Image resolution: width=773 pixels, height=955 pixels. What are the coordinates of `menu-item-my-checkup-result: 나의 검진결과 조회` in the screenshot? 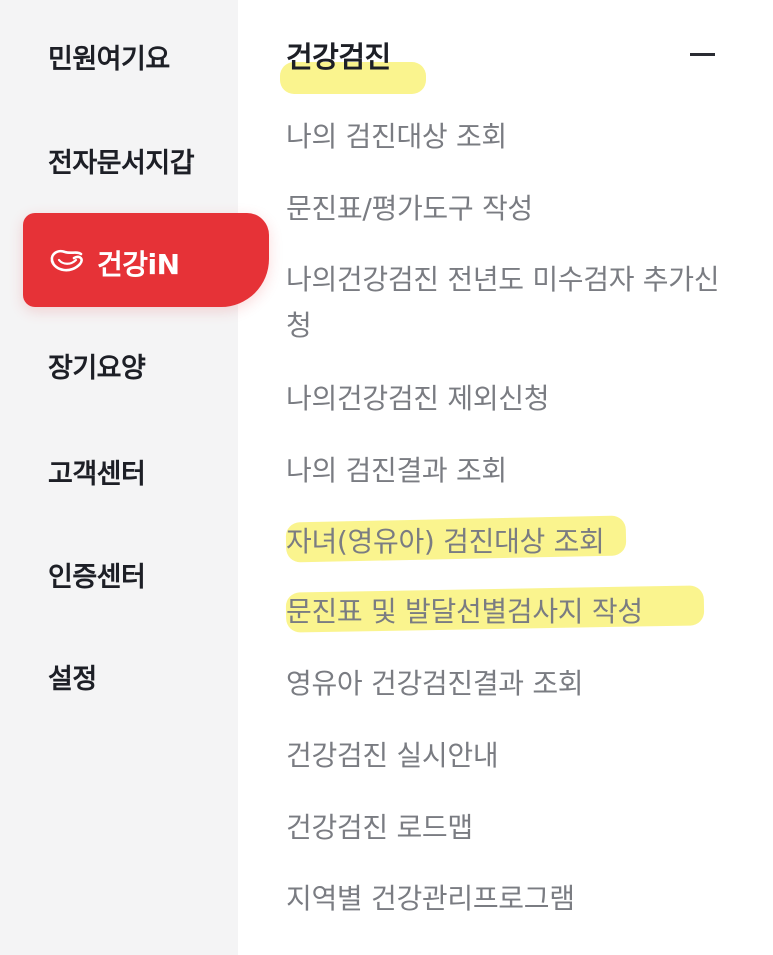 It's located at (506, 471).